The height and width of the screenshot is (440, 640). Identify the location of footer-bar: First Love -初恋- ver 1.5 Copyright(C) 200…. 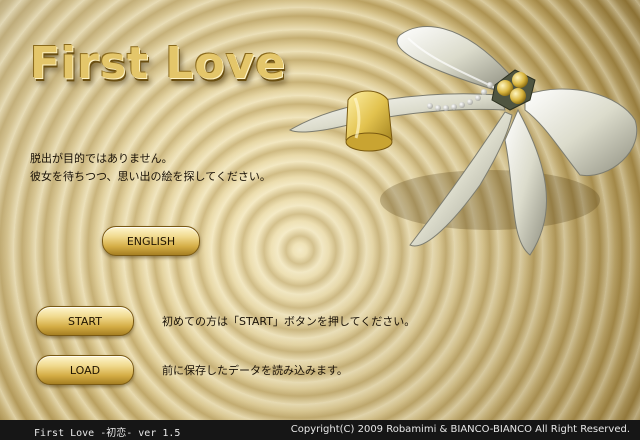
(320, 430).